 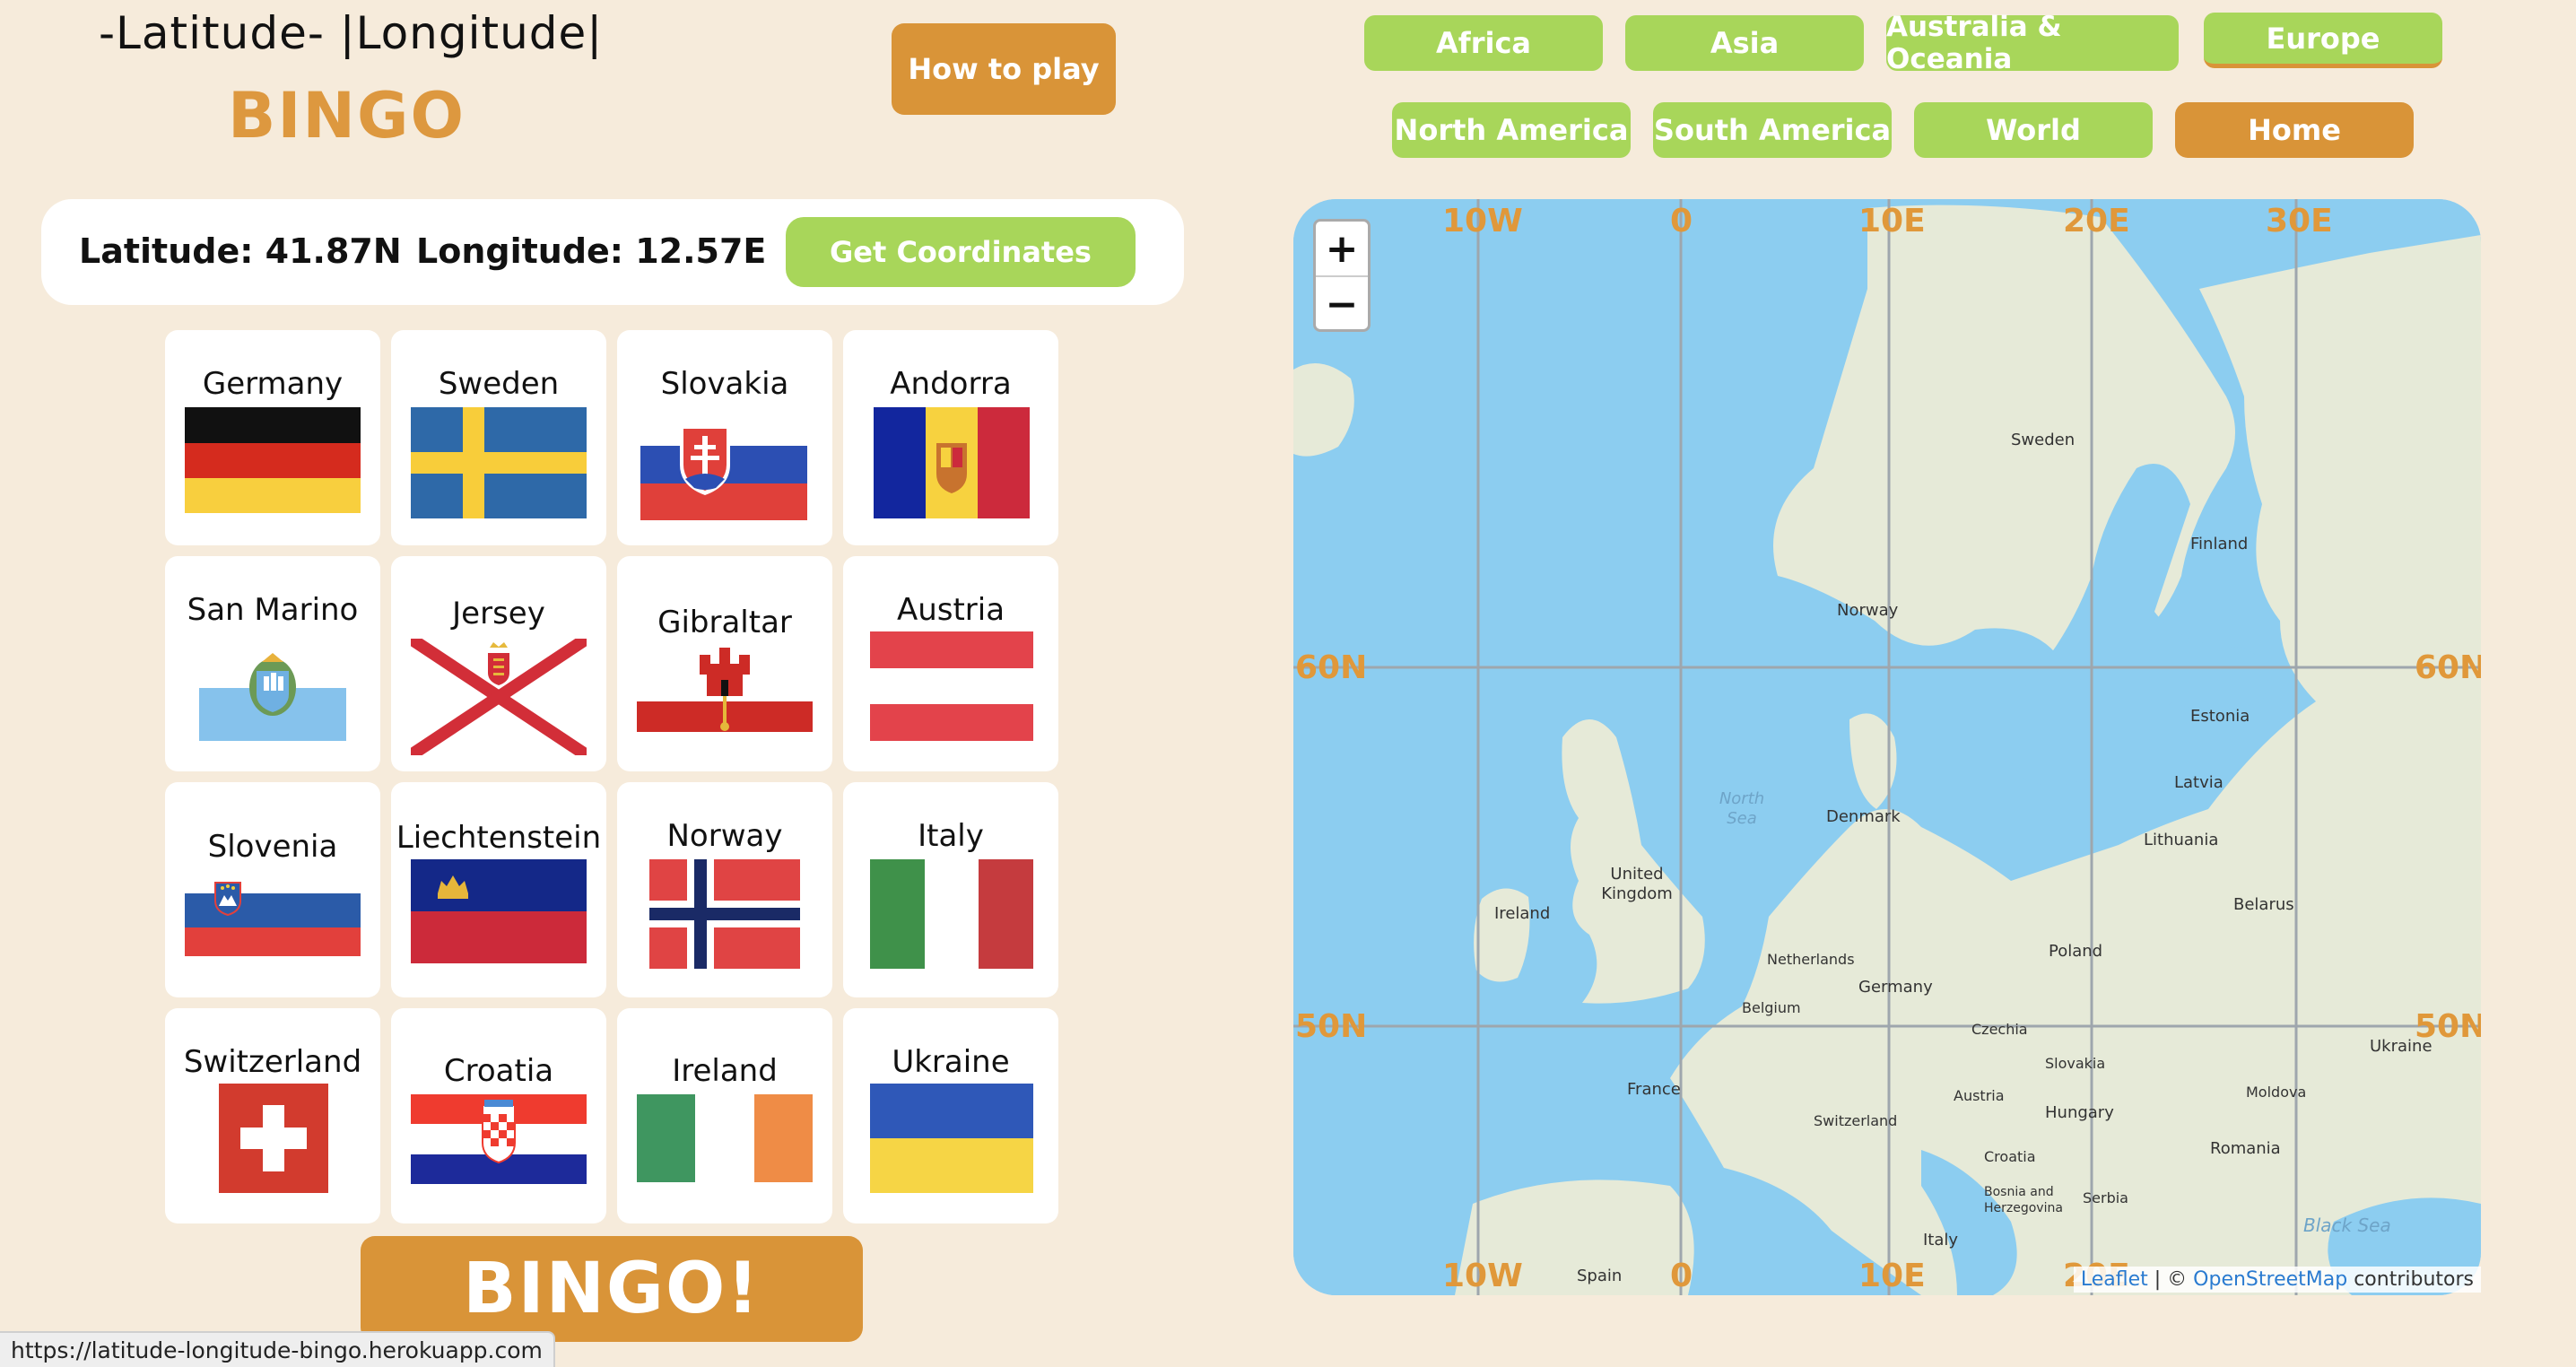 I want to click on land-ireland, so click(x=1502, y=935).